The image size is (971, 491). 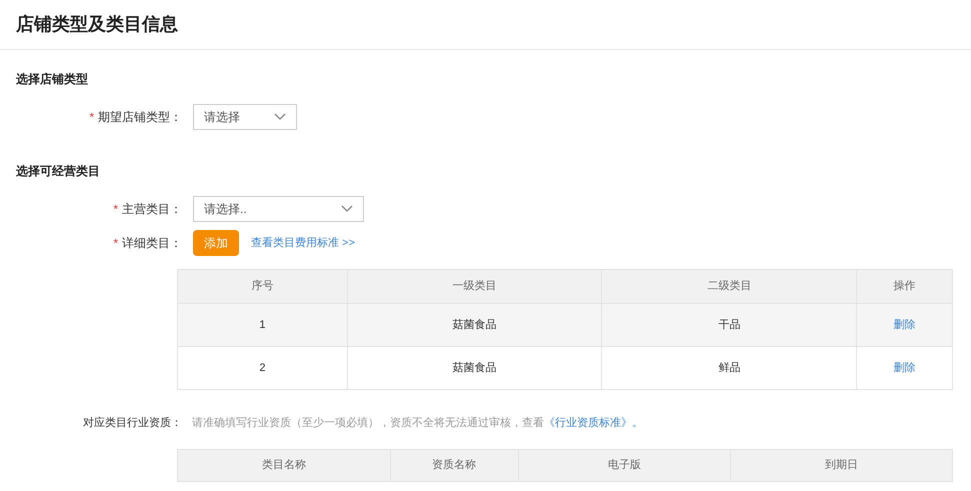 I want to click on qualification-hint: 请准确填写行业资质（至少一项必填），资质不全将无法通过审核，查看《行业资质标准》。, so click(x=417, y=423).